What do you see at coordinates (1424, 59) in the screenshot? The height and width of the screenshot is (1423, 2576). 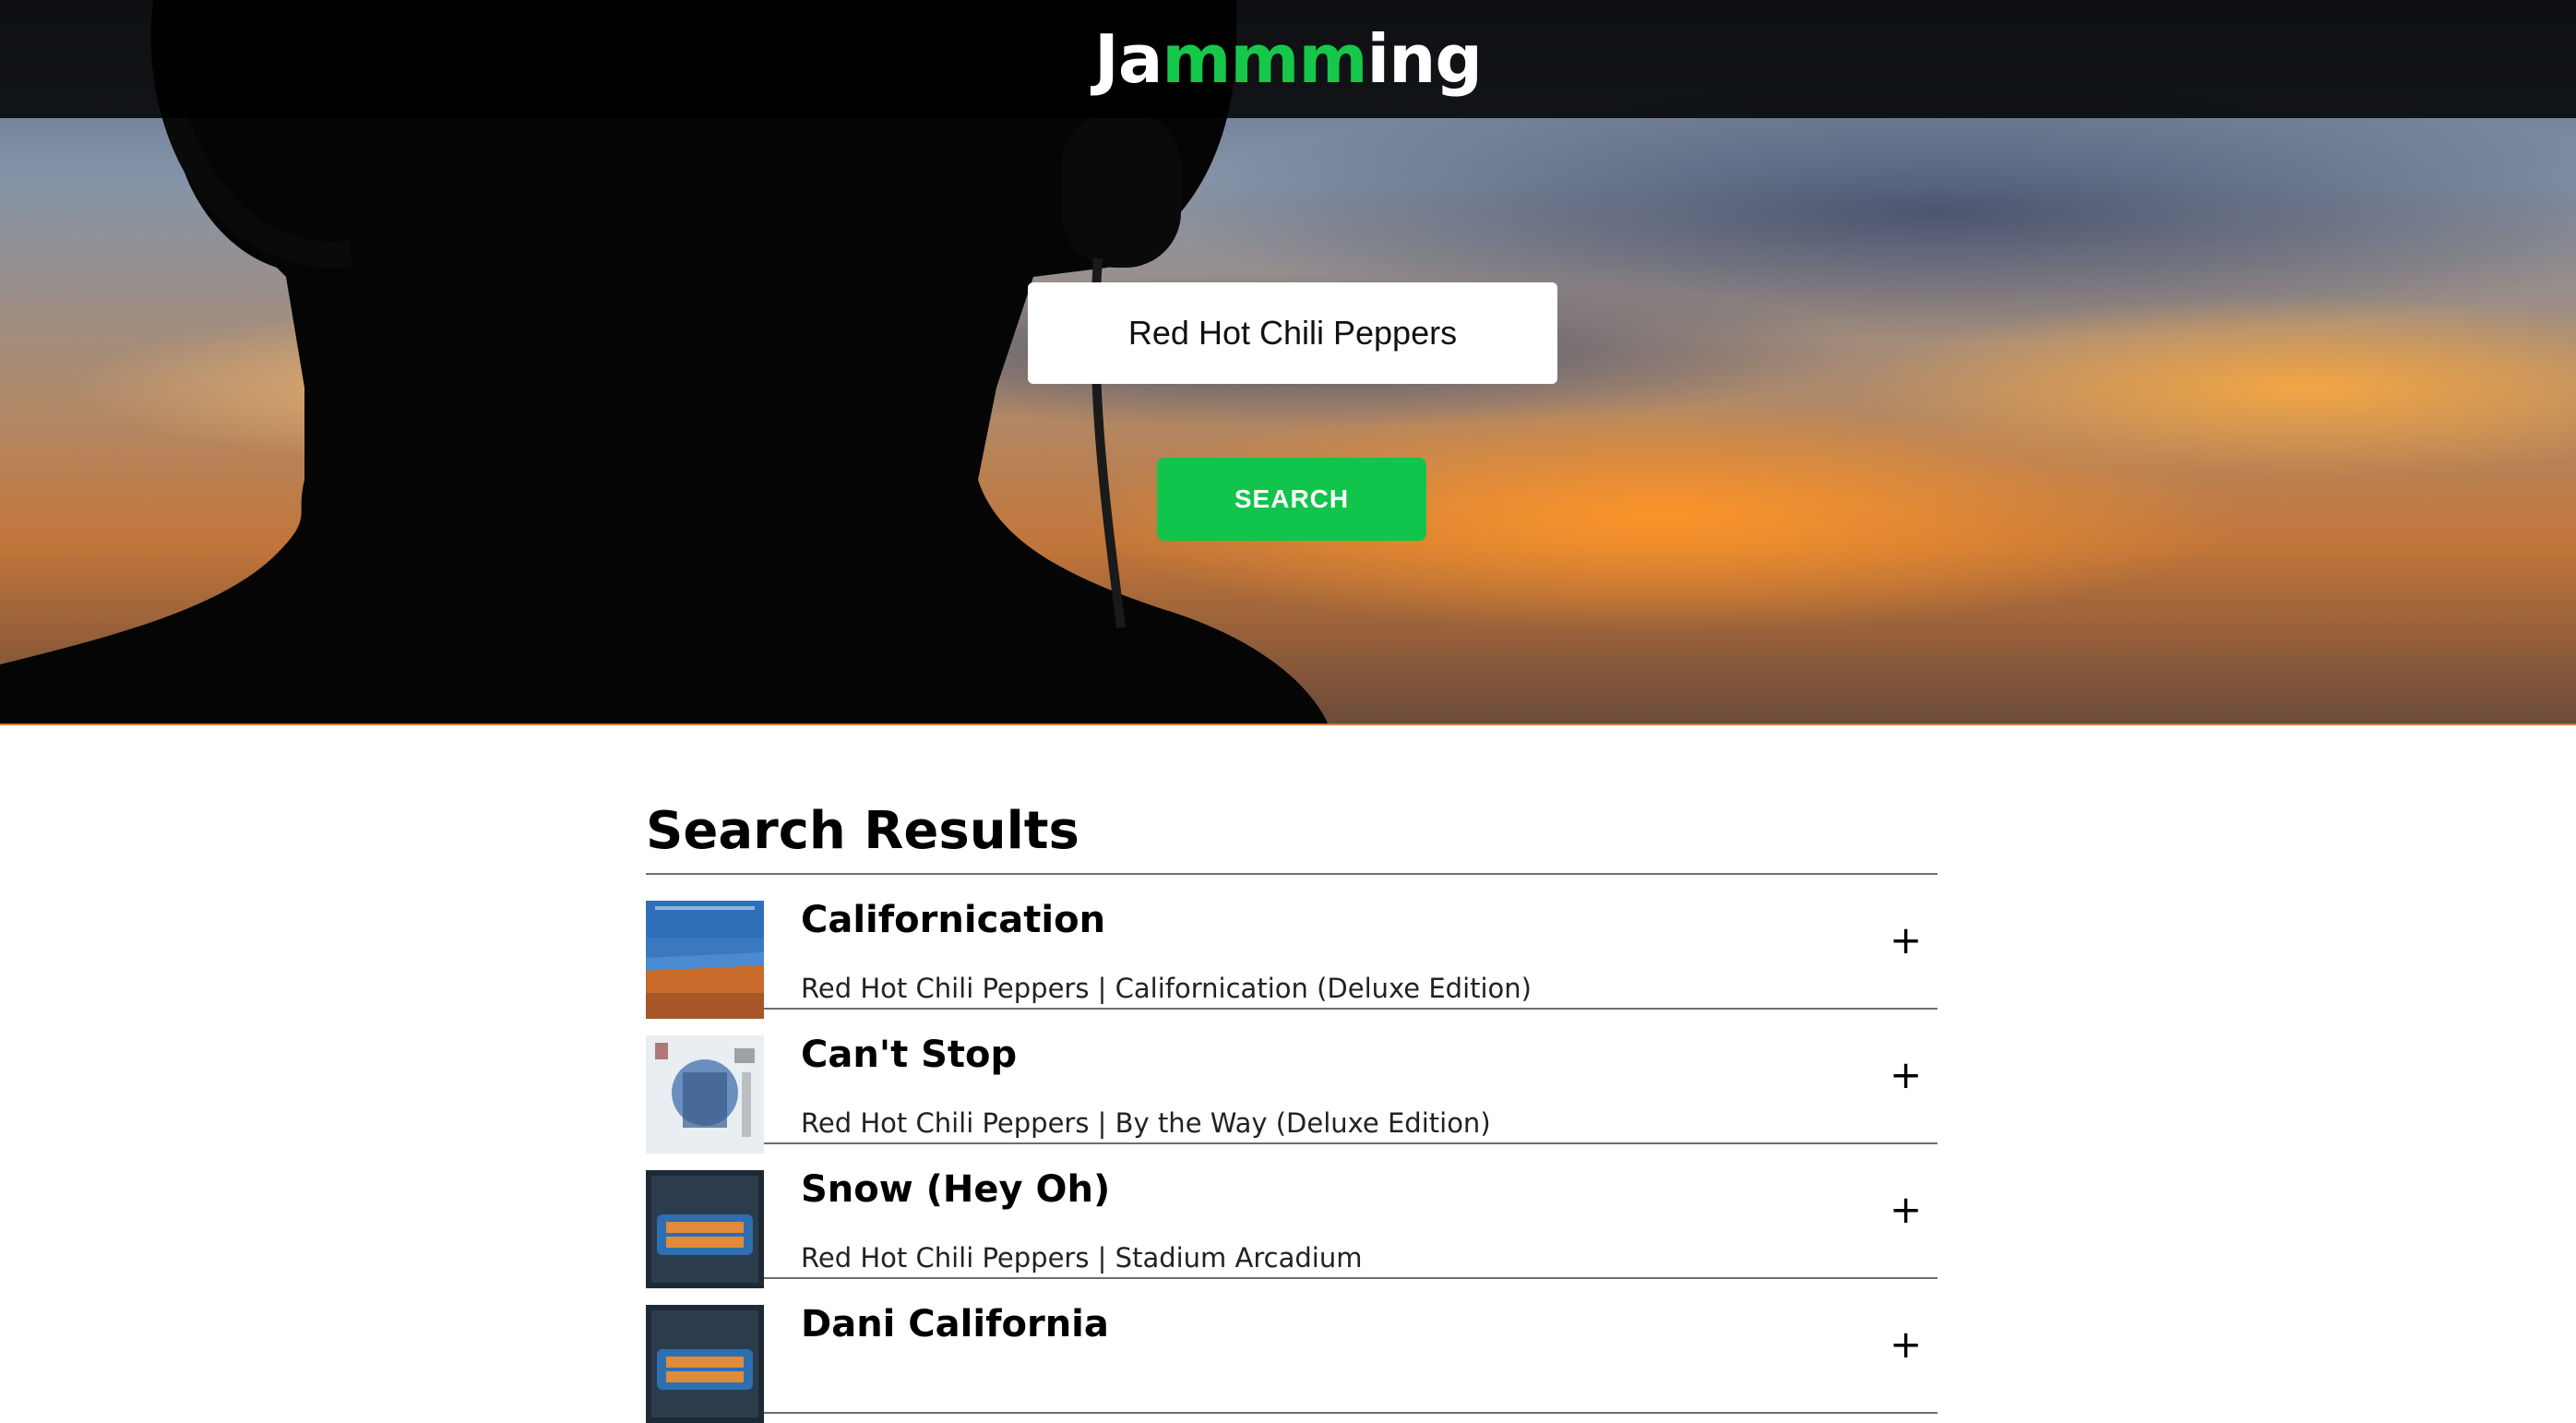 I see `logo-part-3: ing` at bounding box center [1424, 59].